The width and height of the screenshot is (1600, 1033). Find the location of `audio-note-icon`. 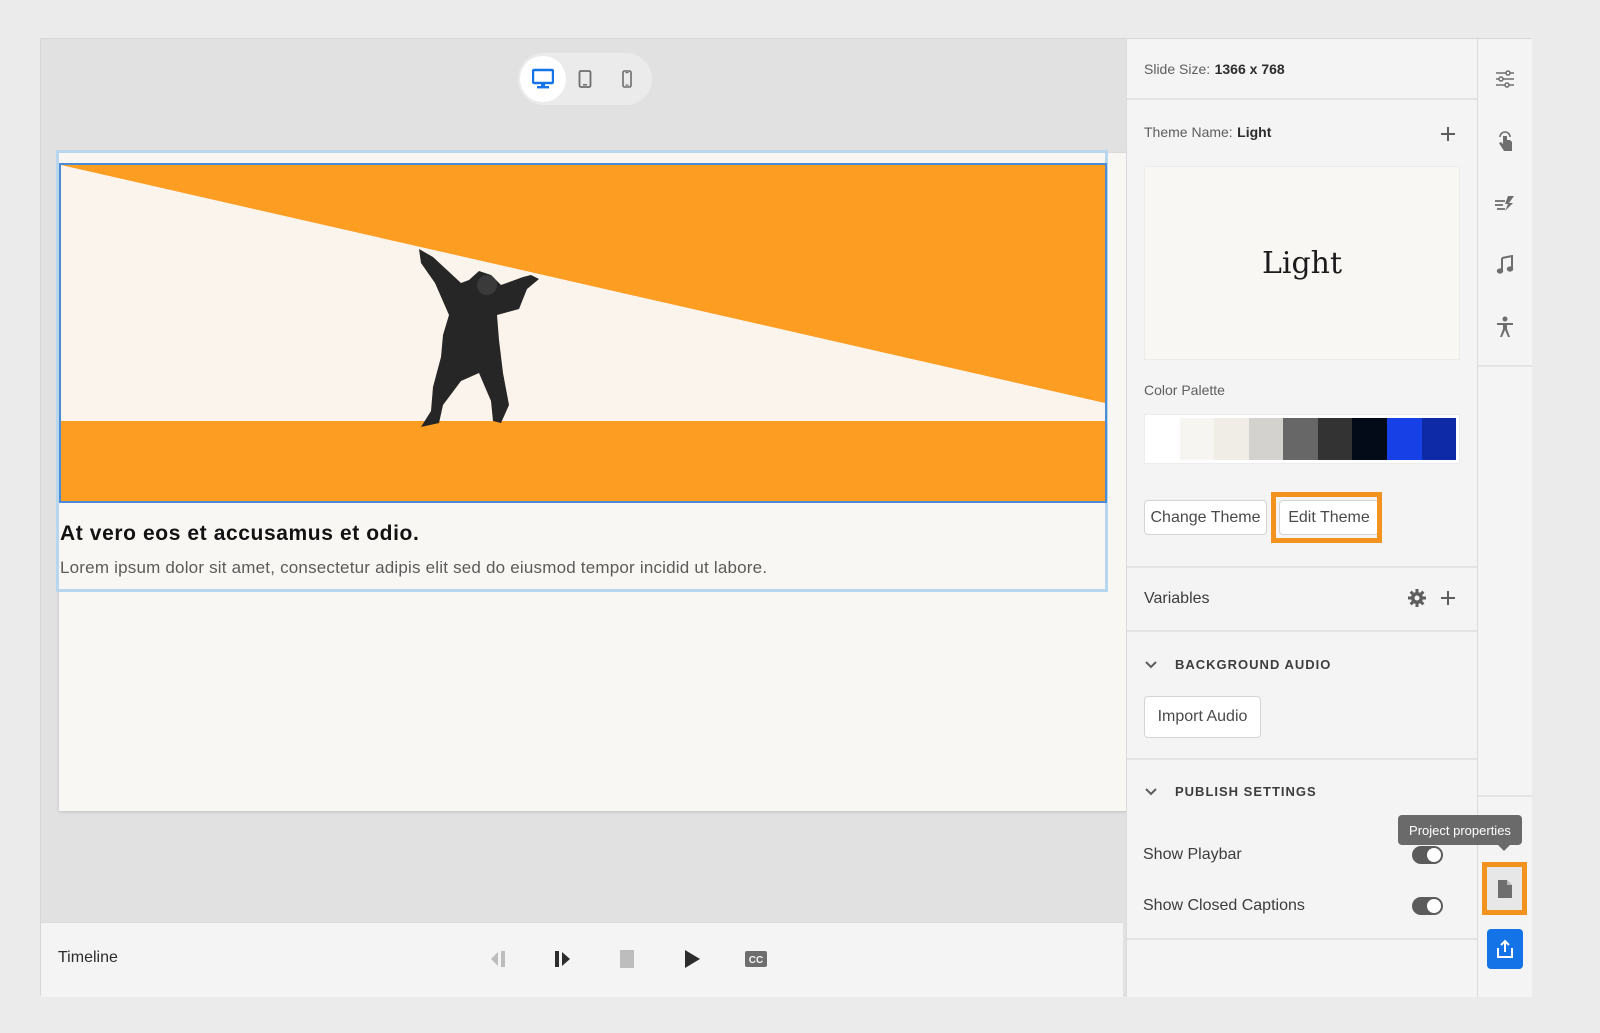

audio-note-icon is located at coordinates (1505, 264).